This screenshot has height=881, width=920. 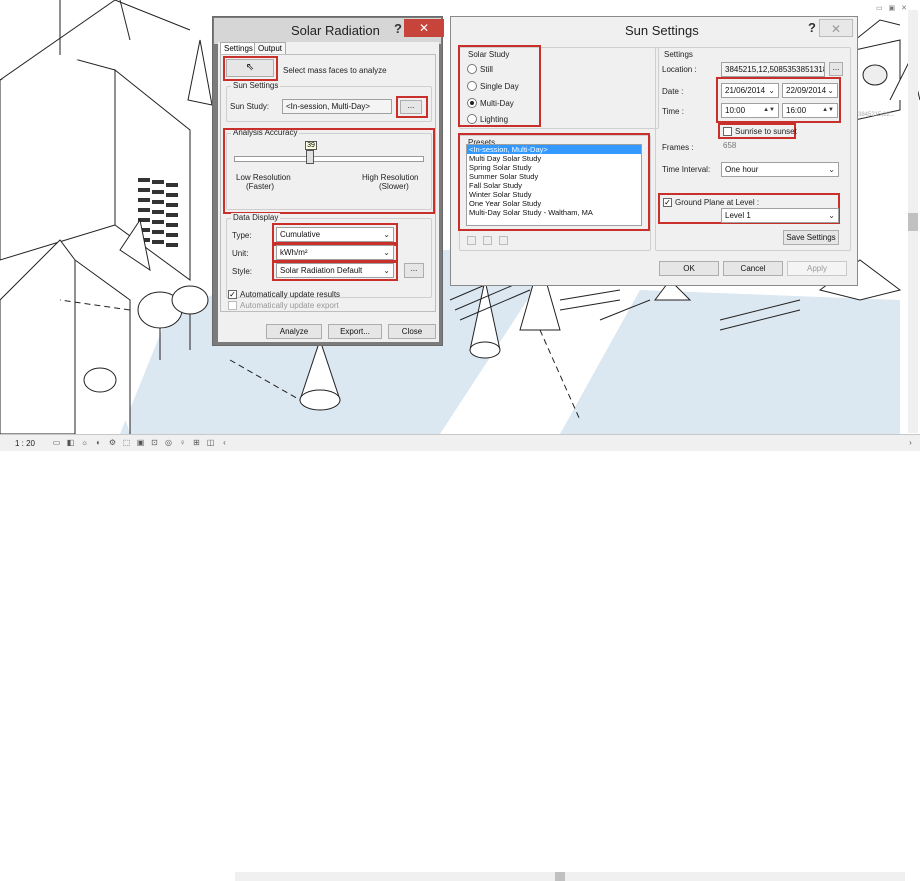 I want to click on preset-item: Spring Solar Study, so click(x=554, y=167).